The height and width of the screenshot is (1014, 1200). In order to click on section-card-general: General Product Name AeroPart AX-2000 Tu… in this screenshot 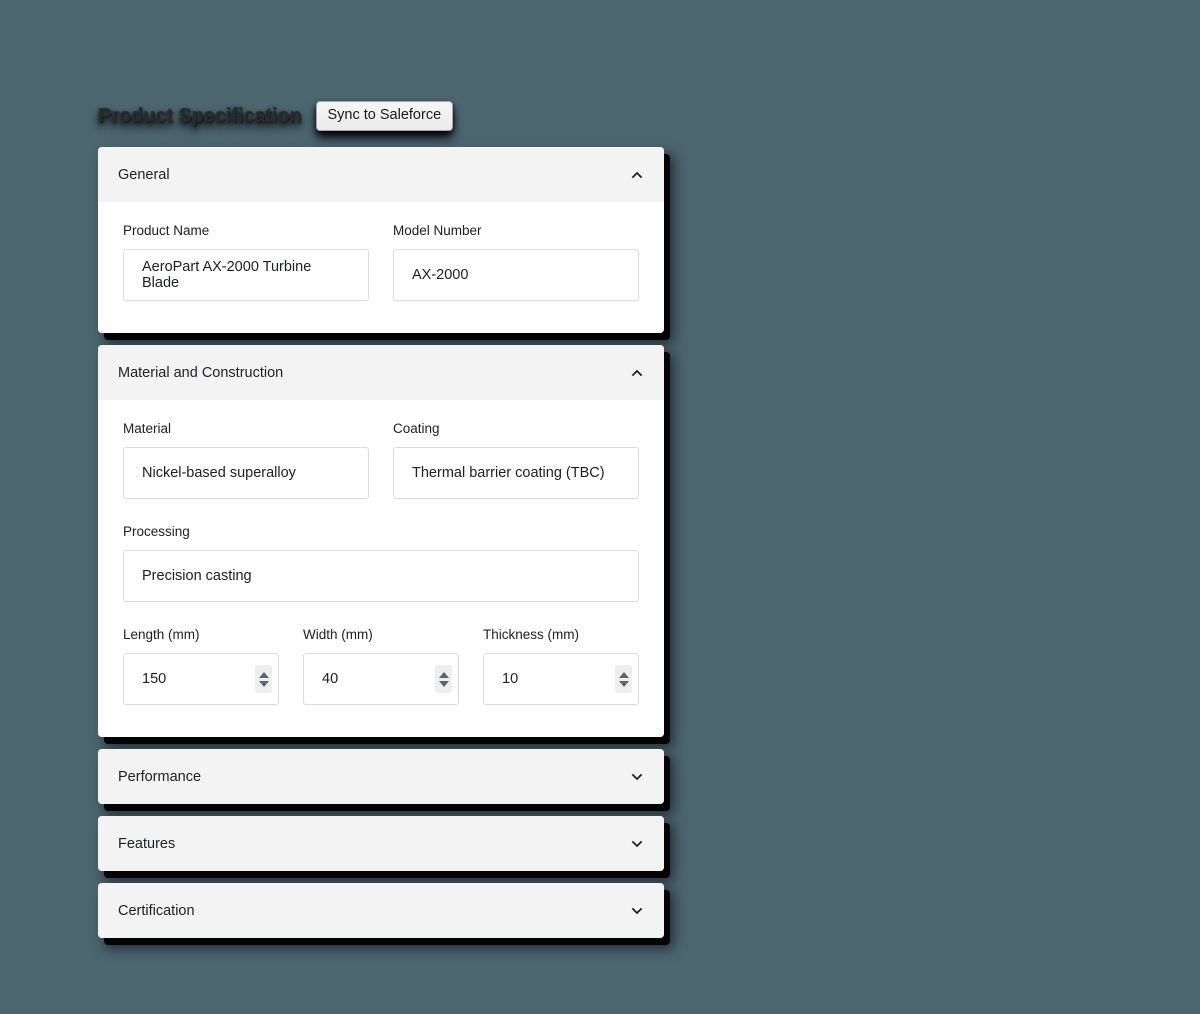, I will do `click(381, 240)`.